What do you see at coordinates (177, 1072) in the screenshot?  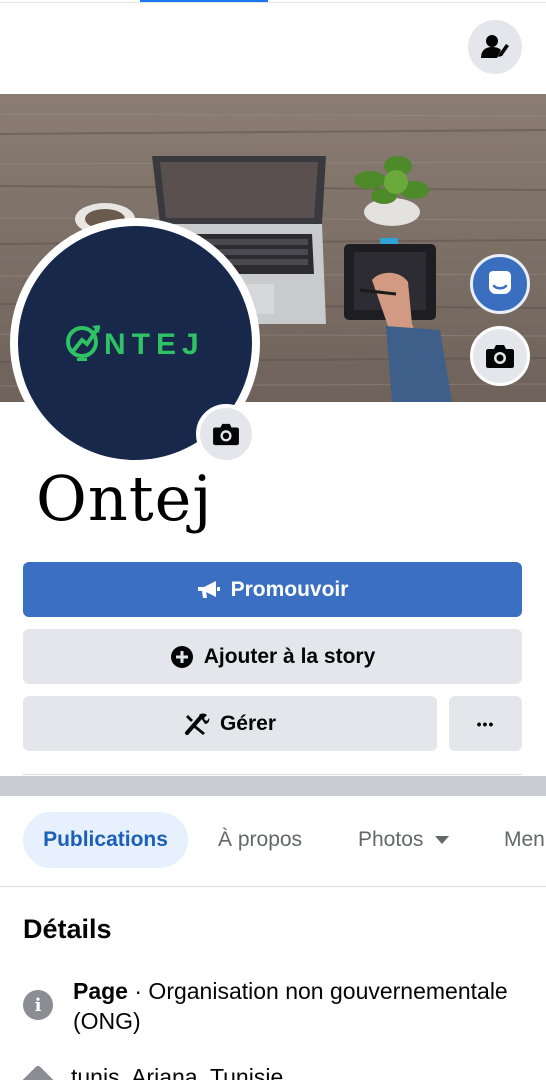 I see `location-text: tunis, Ariana, Tunisie` at bounding box center [177, 1072].